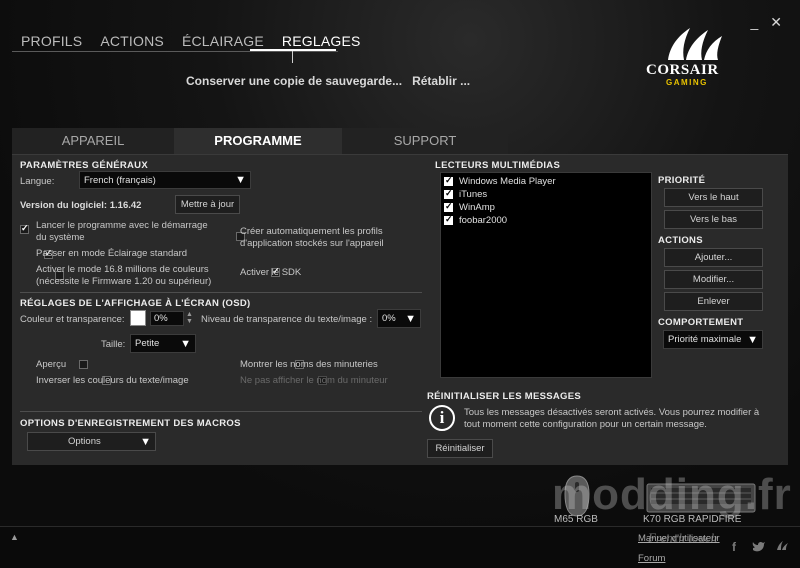 The width and height of the screenshot is (800, 568). I want to click on watermark: modding.fr, so click(672, 494).